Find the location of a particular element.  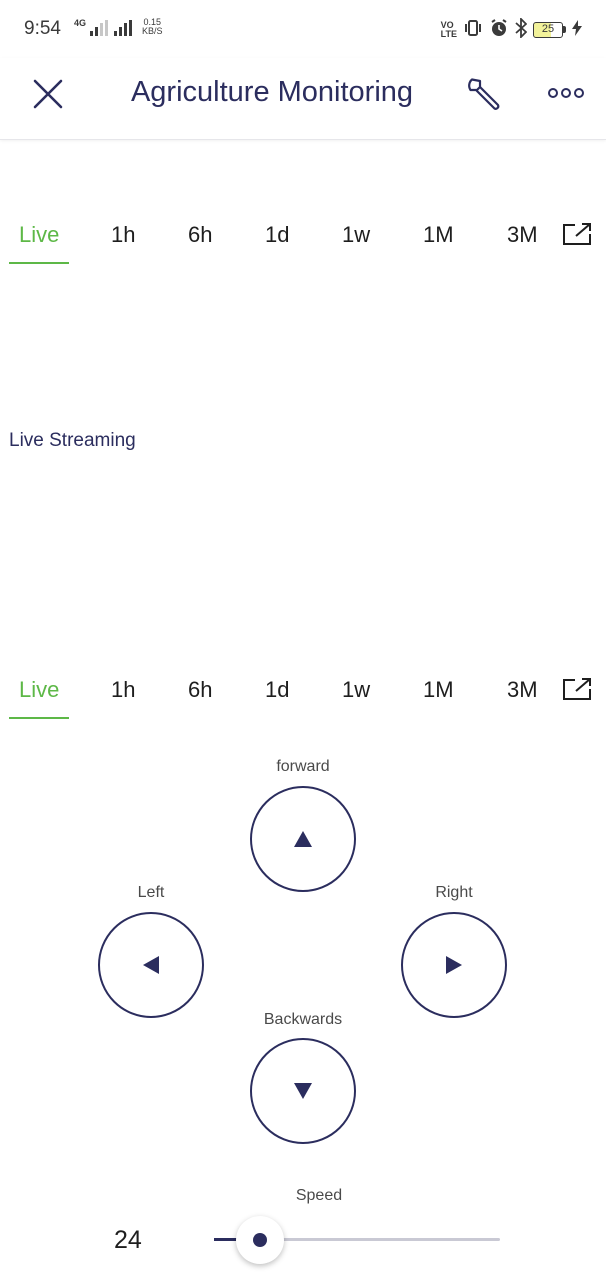

live-streaming-label: Live Streaming is located at coordinates (72, 440).